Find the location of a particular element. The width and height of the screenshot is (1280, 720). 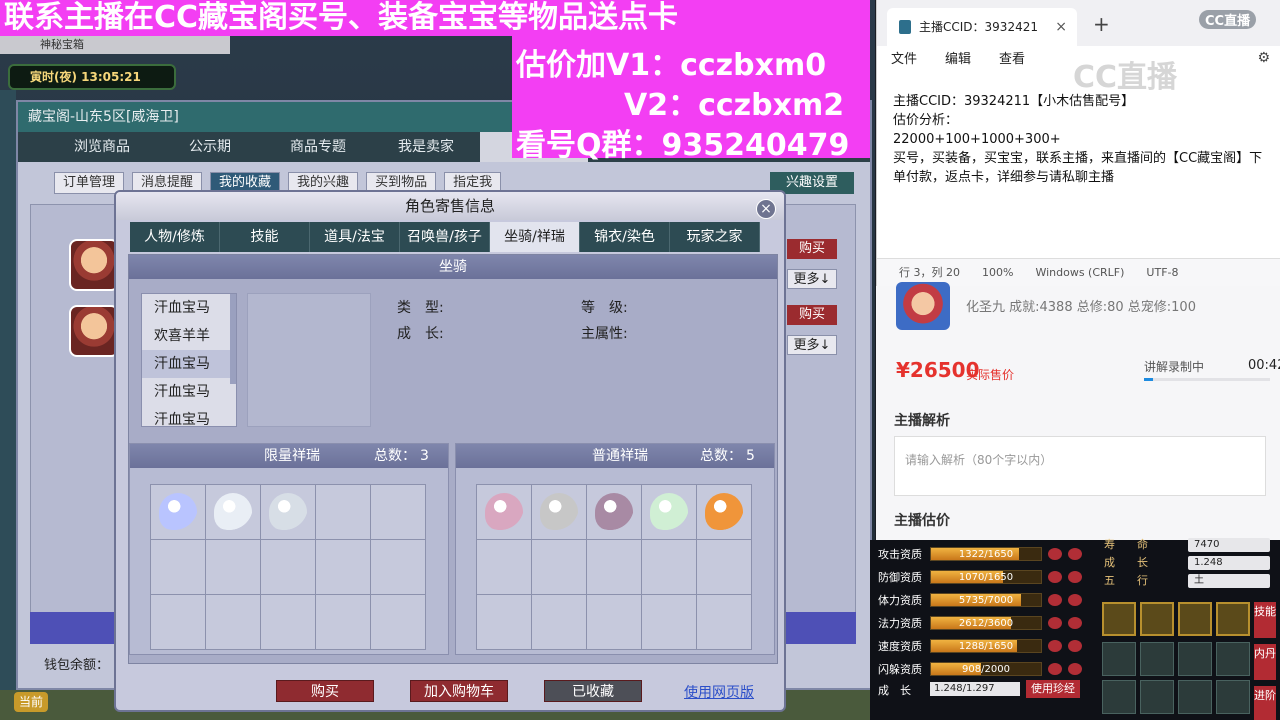

side-tab-button: 进阶 is located at coordinates (1265, 703).